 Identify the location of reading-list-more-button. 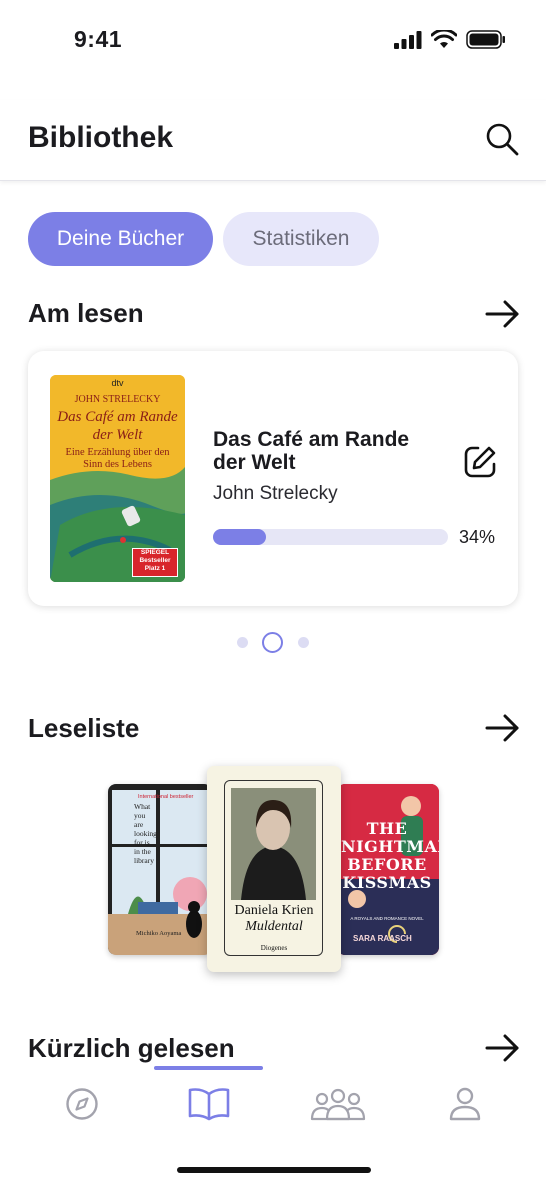
(503, 728).